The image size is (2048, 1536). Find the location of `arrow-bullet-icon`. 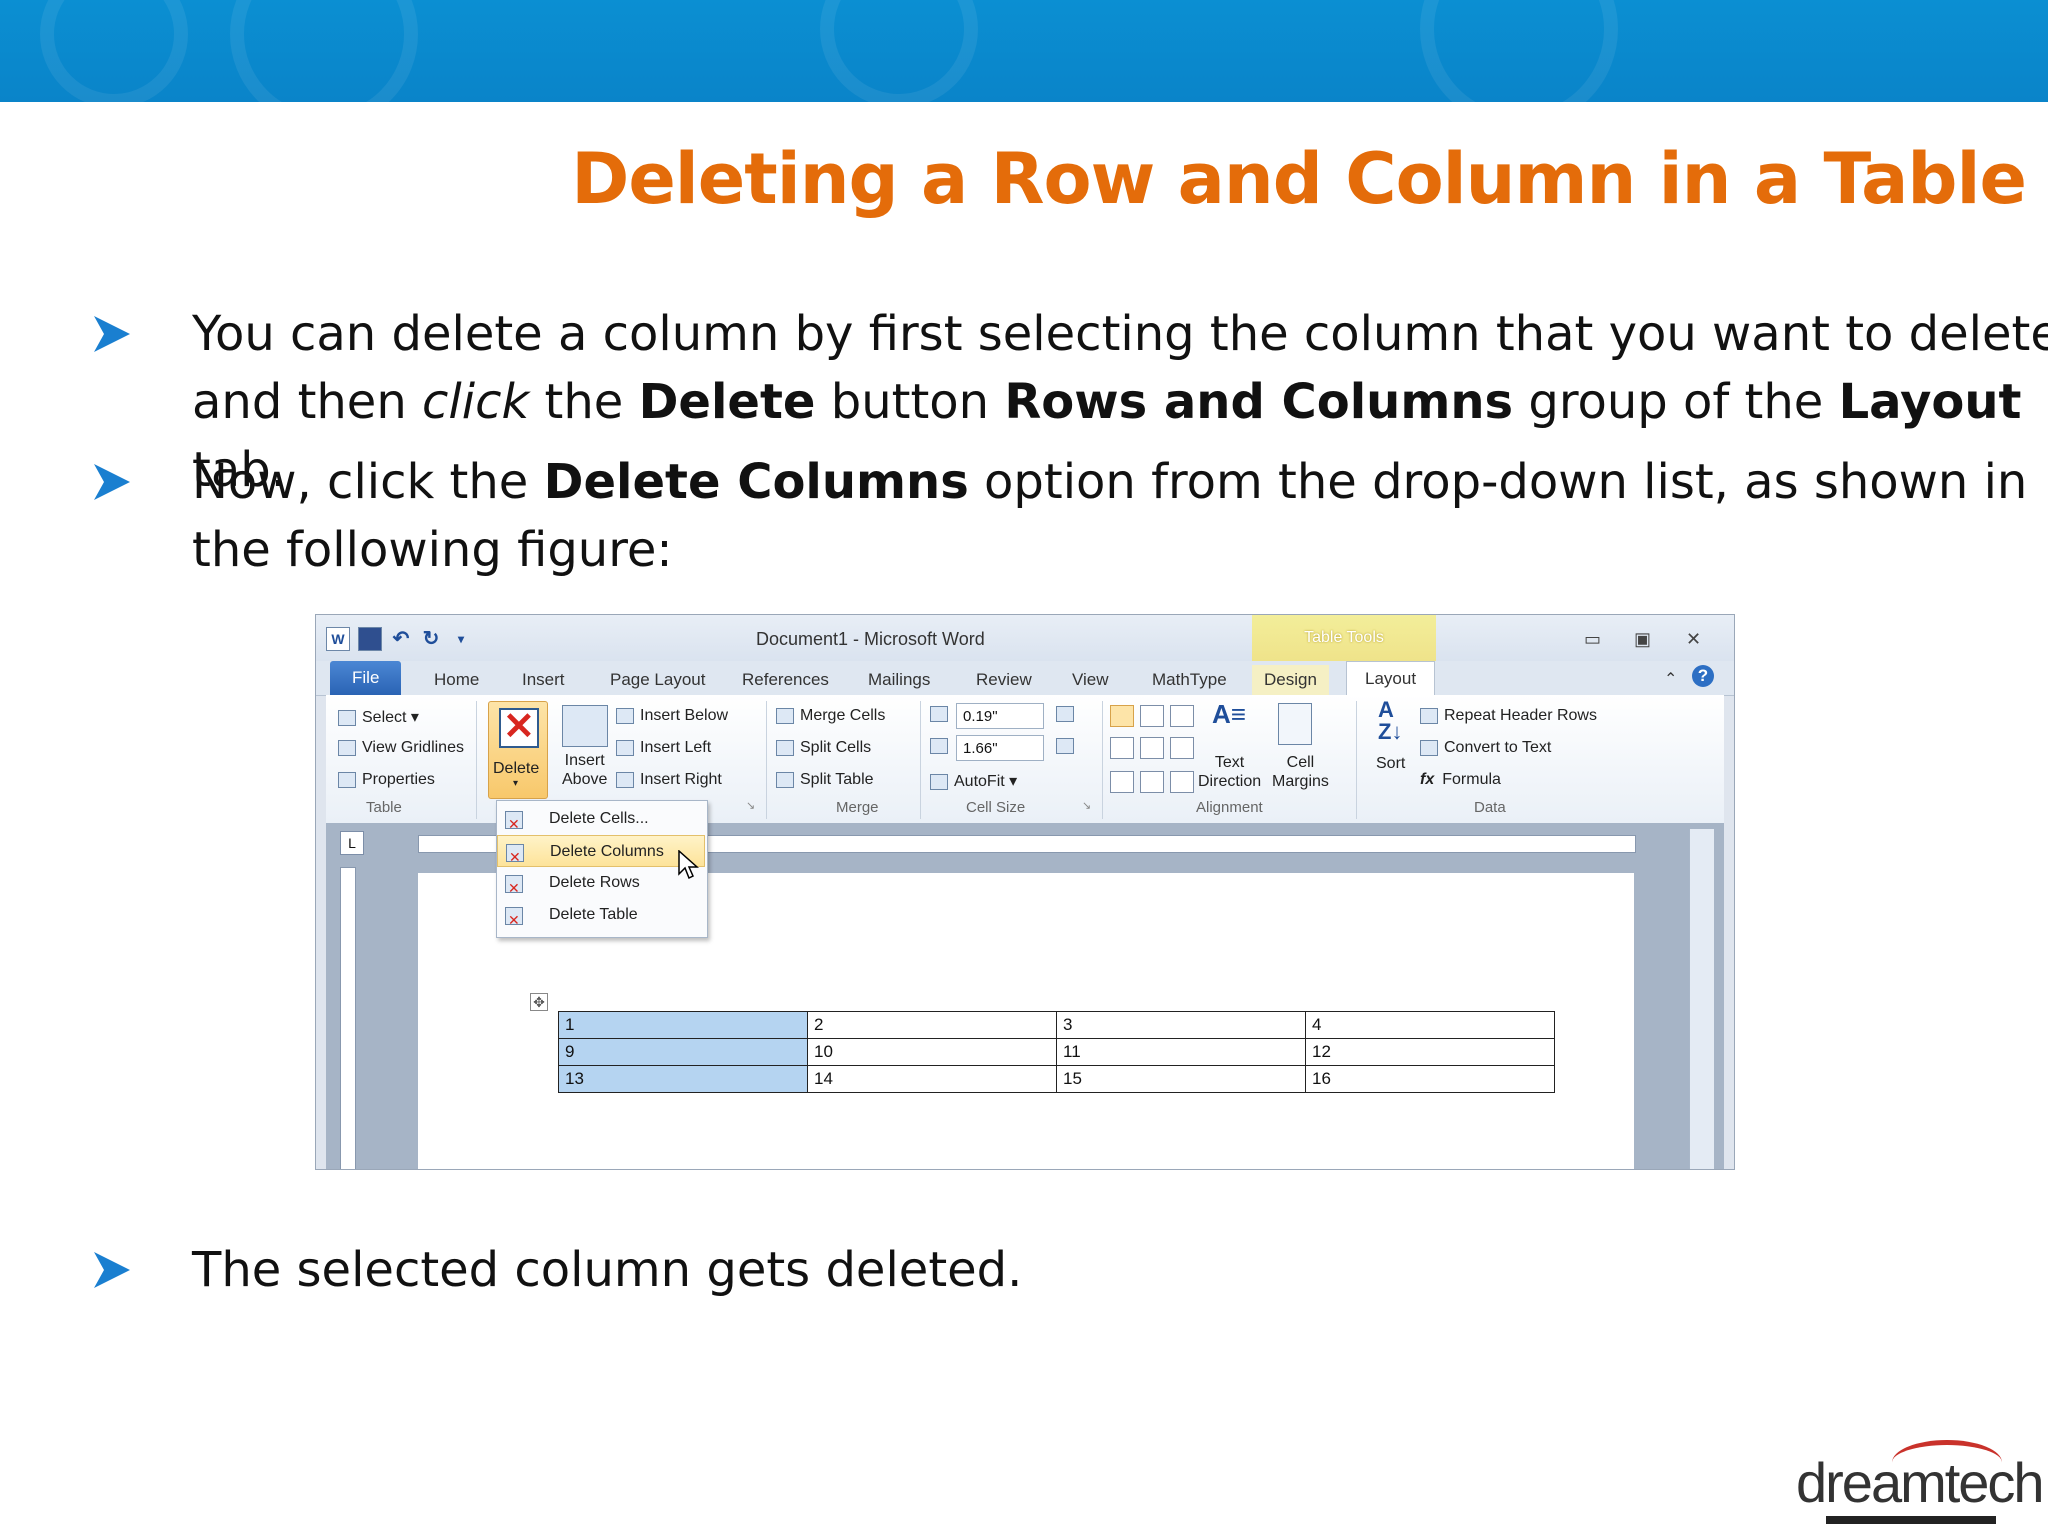

arrow-bullet-icon is located at coordinates (112, 334).